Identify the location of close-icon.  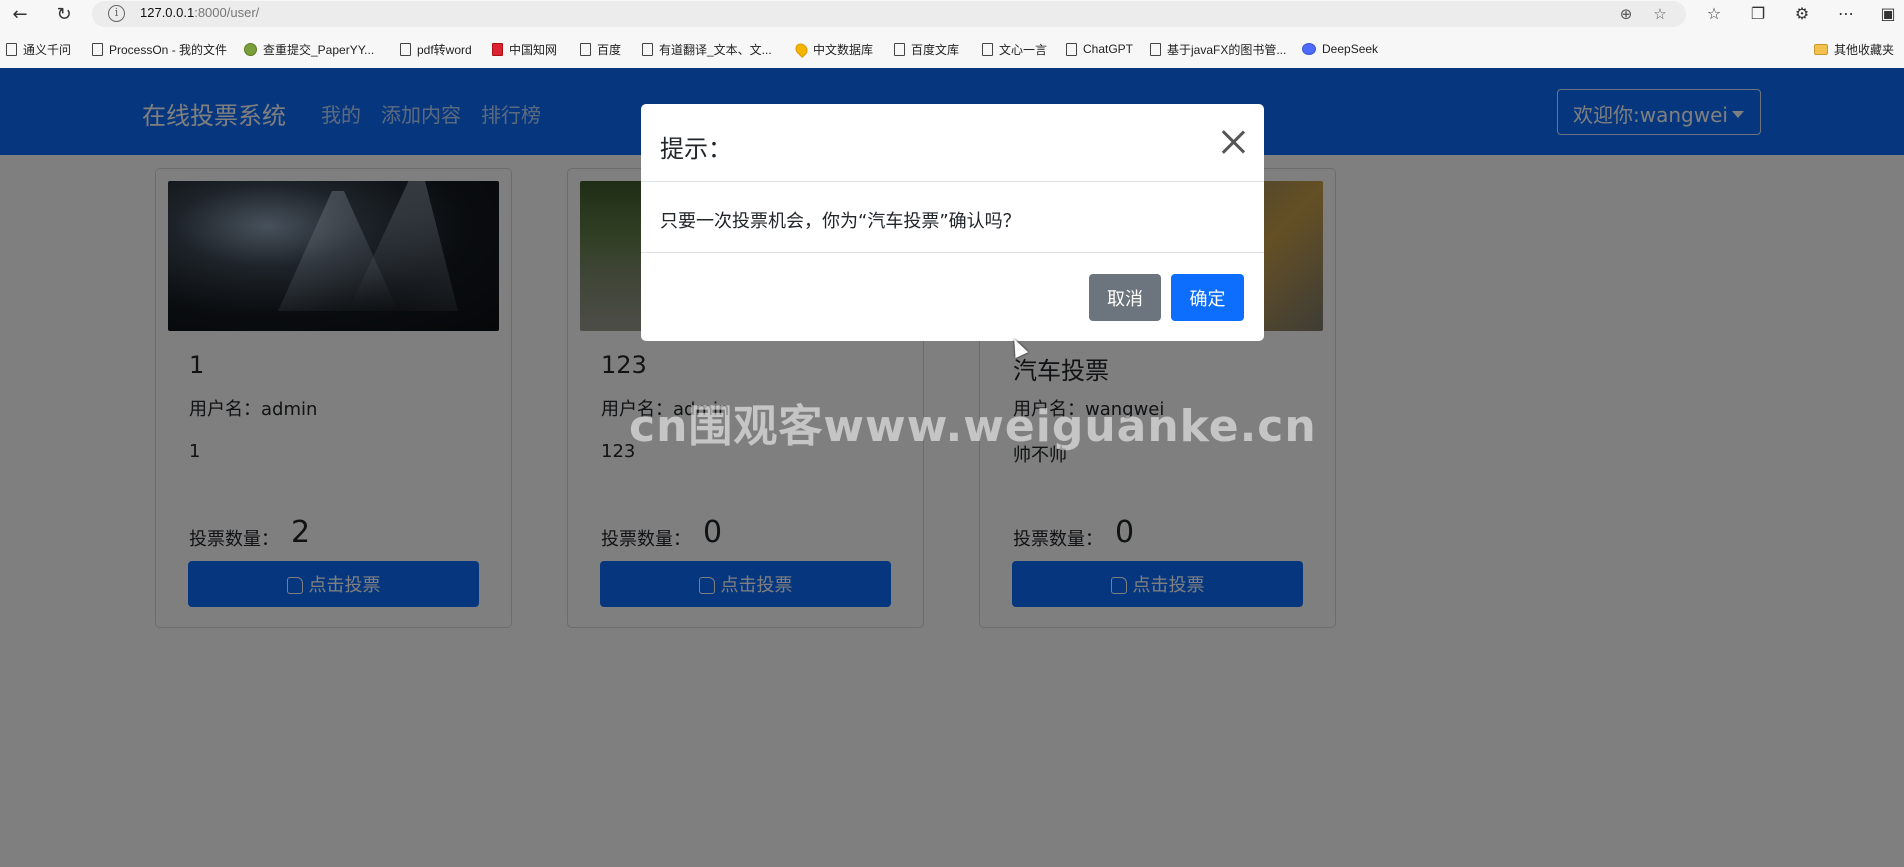
(1233, 142).